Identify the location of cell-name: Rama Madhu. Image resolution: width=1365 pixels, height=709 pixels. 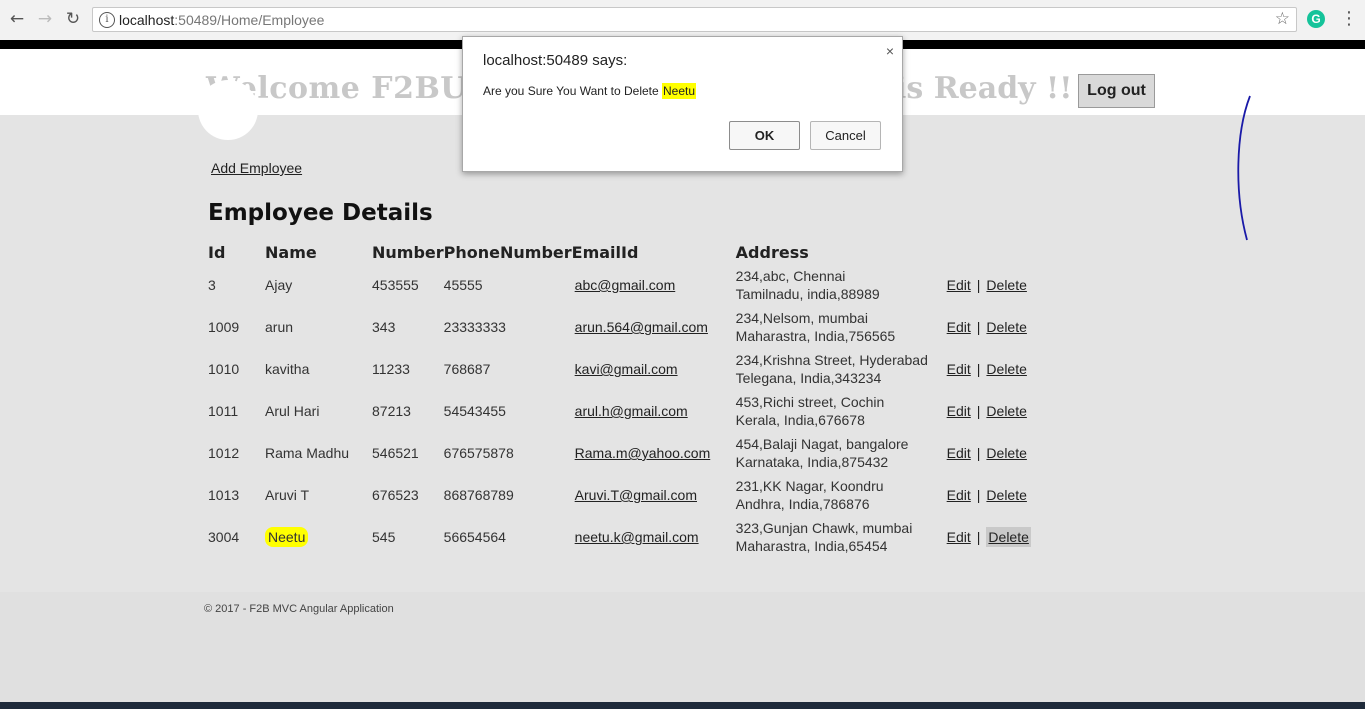
(307, 453).